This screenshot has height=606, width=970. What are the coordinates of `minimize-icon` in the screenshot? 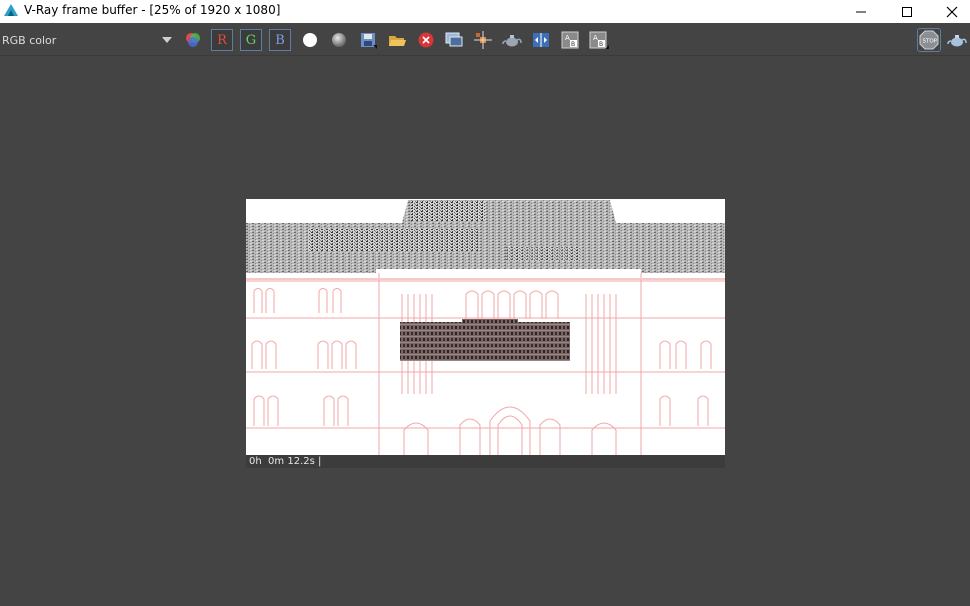 It's located at (860, 11).